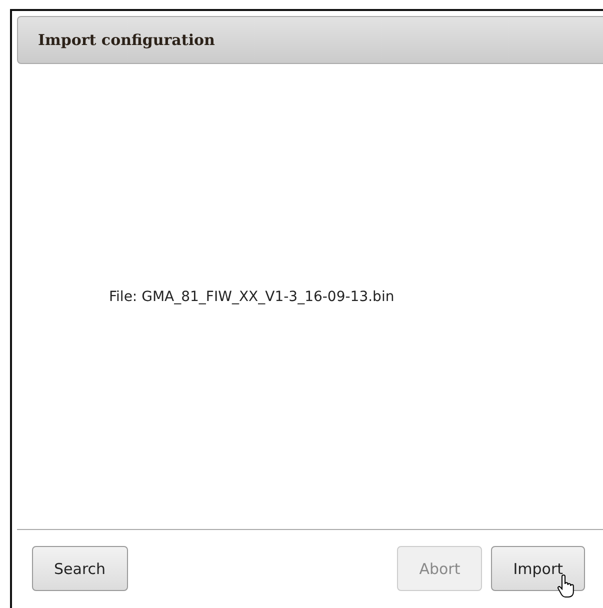 This screenshot has height=608, width=603. Describe the element at coordinates (538, 568) in the screenshot. I see `action-button: Import` at that location.